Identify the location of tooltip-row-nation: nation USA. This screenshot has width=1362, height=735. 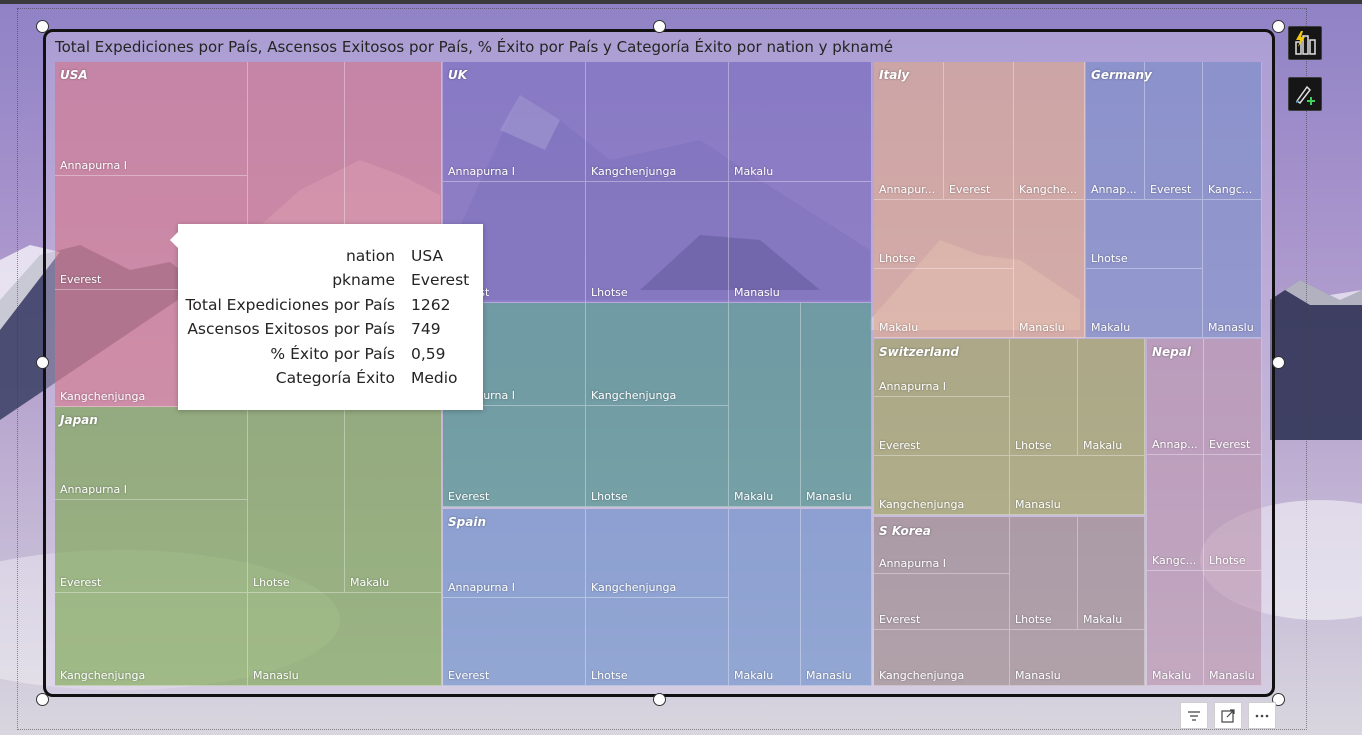
(330, 259).